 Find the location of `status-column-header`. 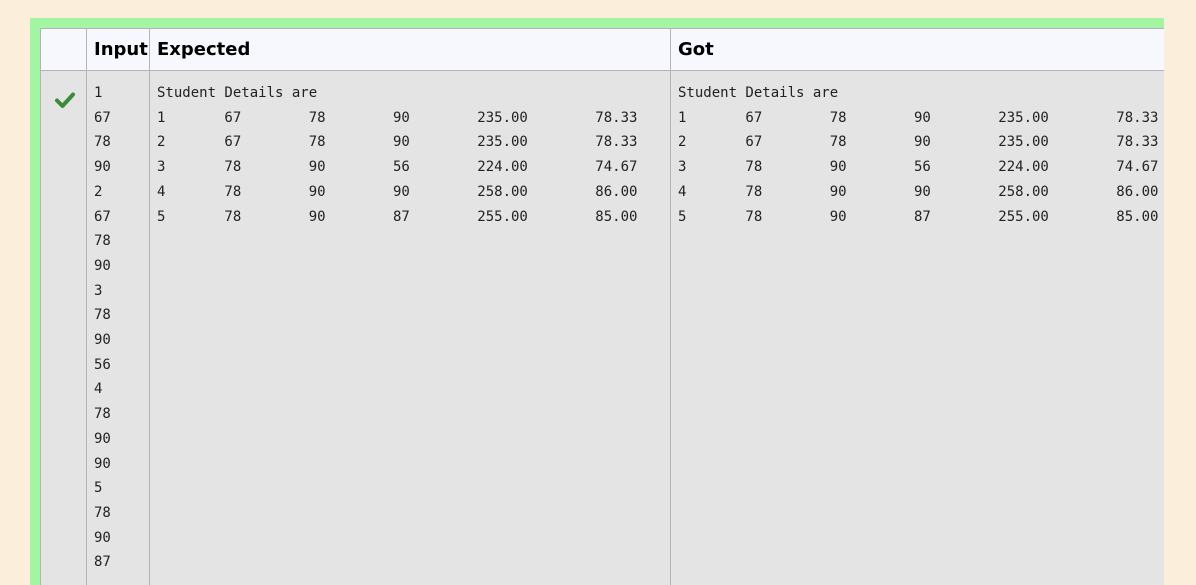

status-column-header is located at coordinates (63, 49).